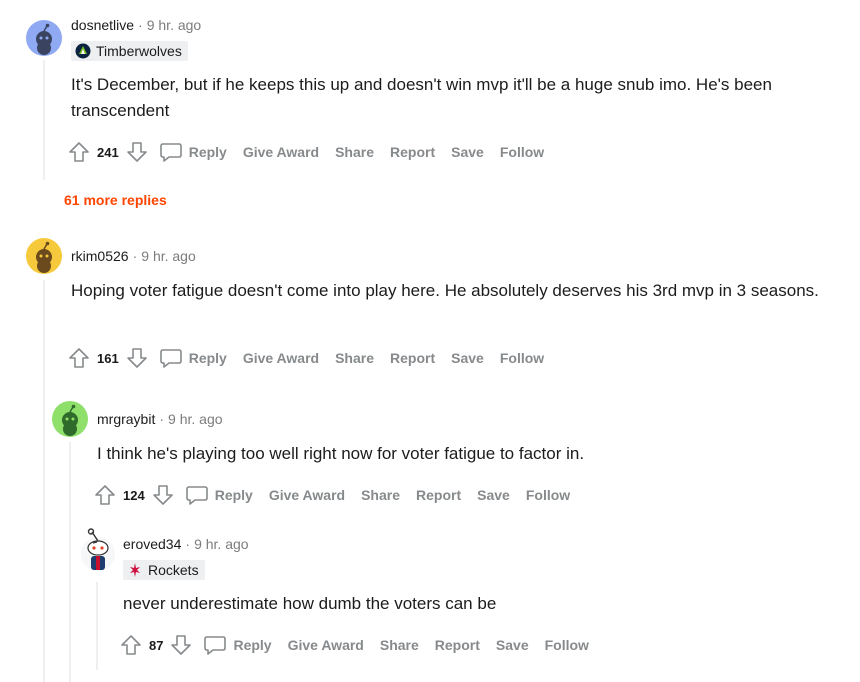  Describe the element at coordinates (102, 25) in the screenshot. I see `username: dosnetlive` at that location.